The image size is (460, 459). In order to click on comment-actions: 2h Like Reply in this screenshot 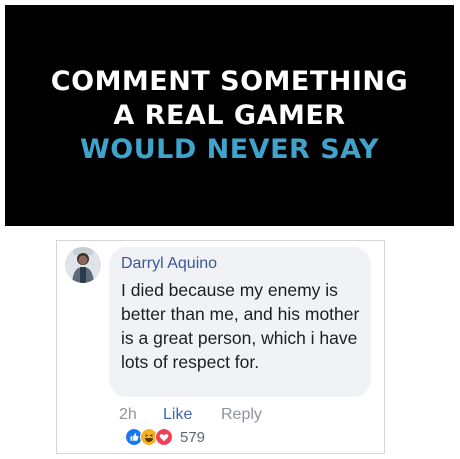, I will do `click(190, 415)`.